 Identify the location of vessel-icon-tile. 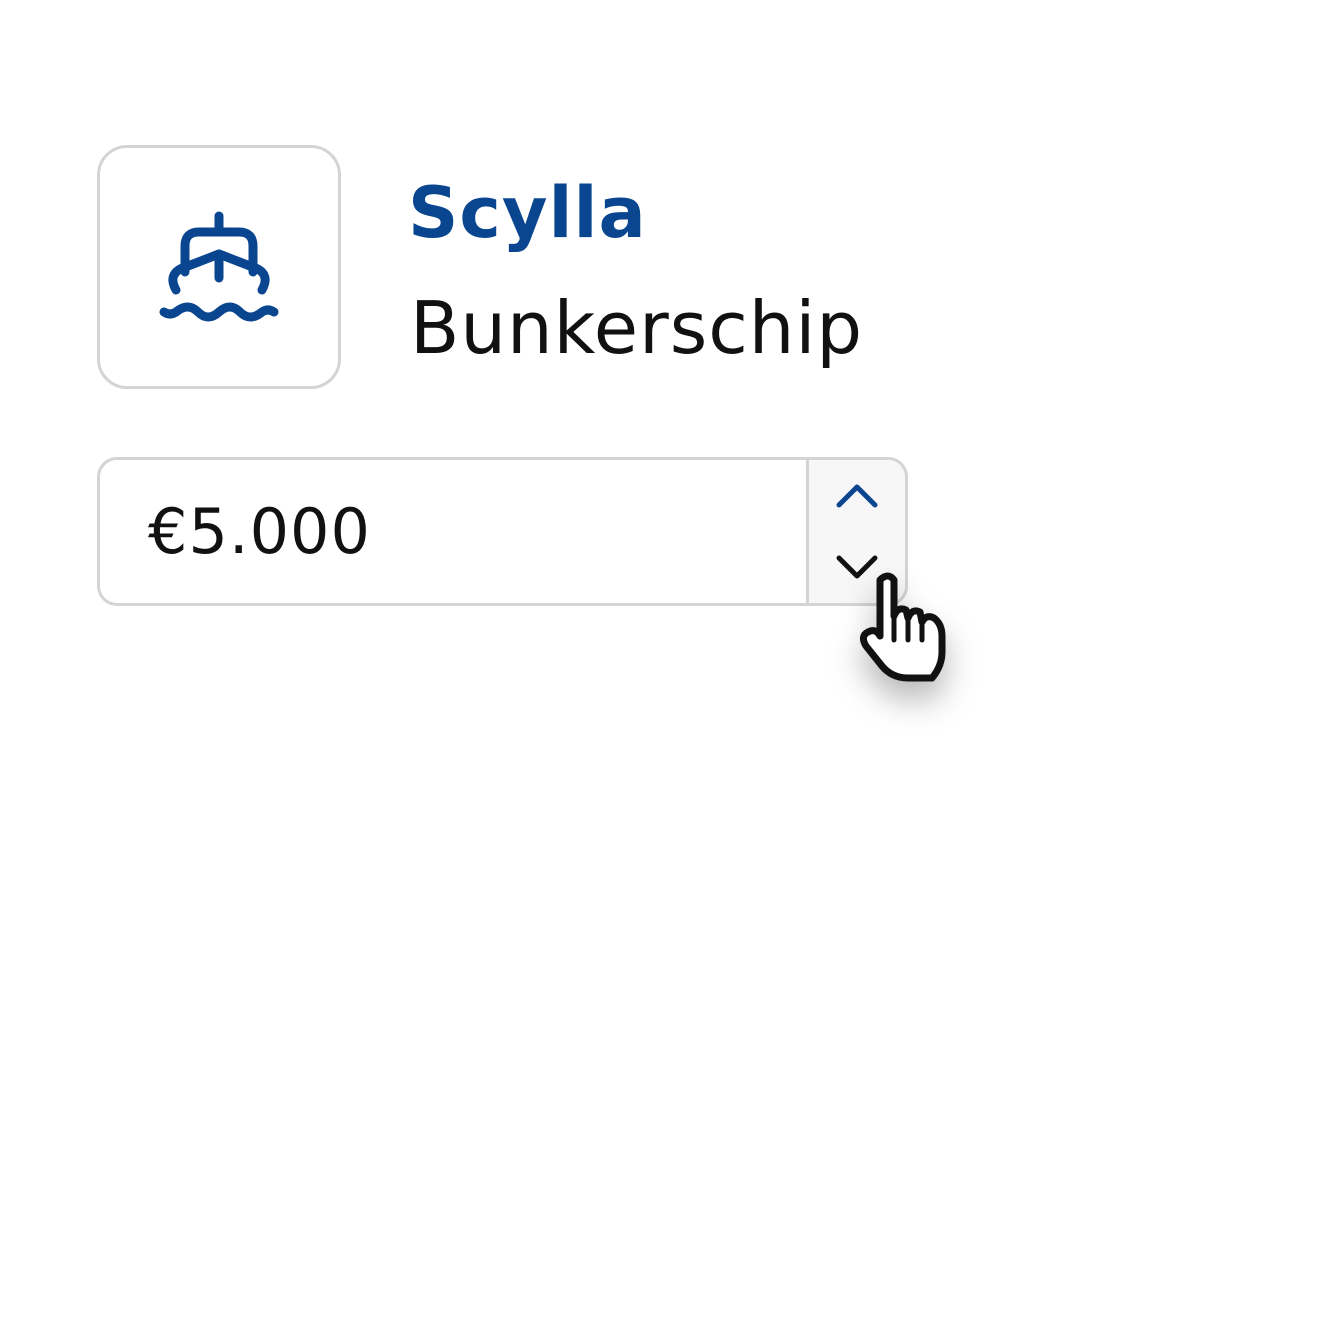
(219, 267).